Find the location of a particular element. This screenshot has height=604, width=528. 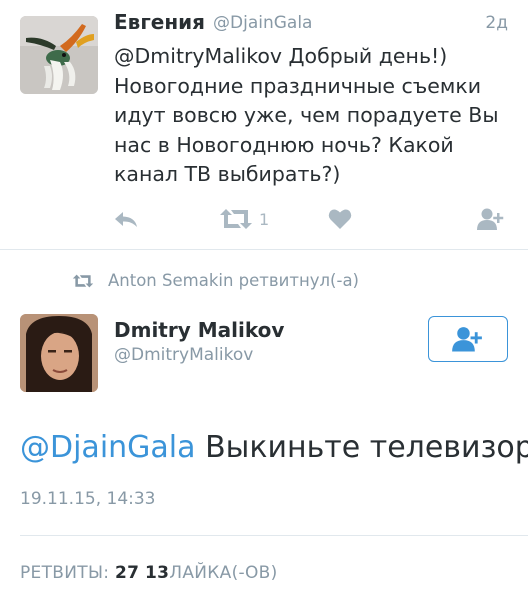

follow-button is located at coordinates (468, 339).